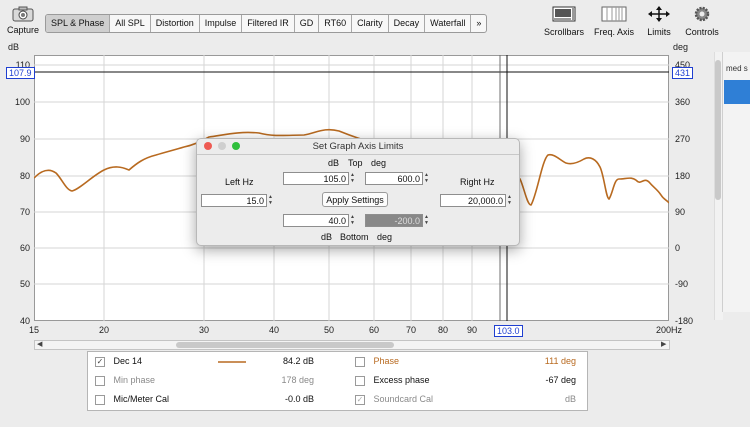 Image resolution: width=750 pixels, height=427 pixels. I want to click on legend-row-min-phase: Min phase, so click(125, 380).